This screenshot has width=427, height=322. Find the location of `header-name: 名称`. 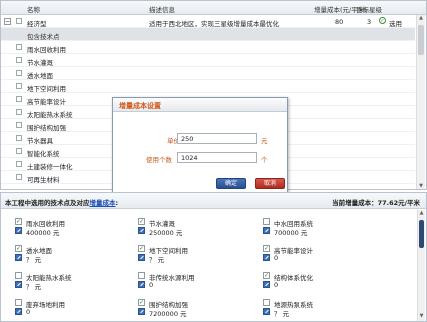

header-name: 名称 is located at coordinates (33, 9).